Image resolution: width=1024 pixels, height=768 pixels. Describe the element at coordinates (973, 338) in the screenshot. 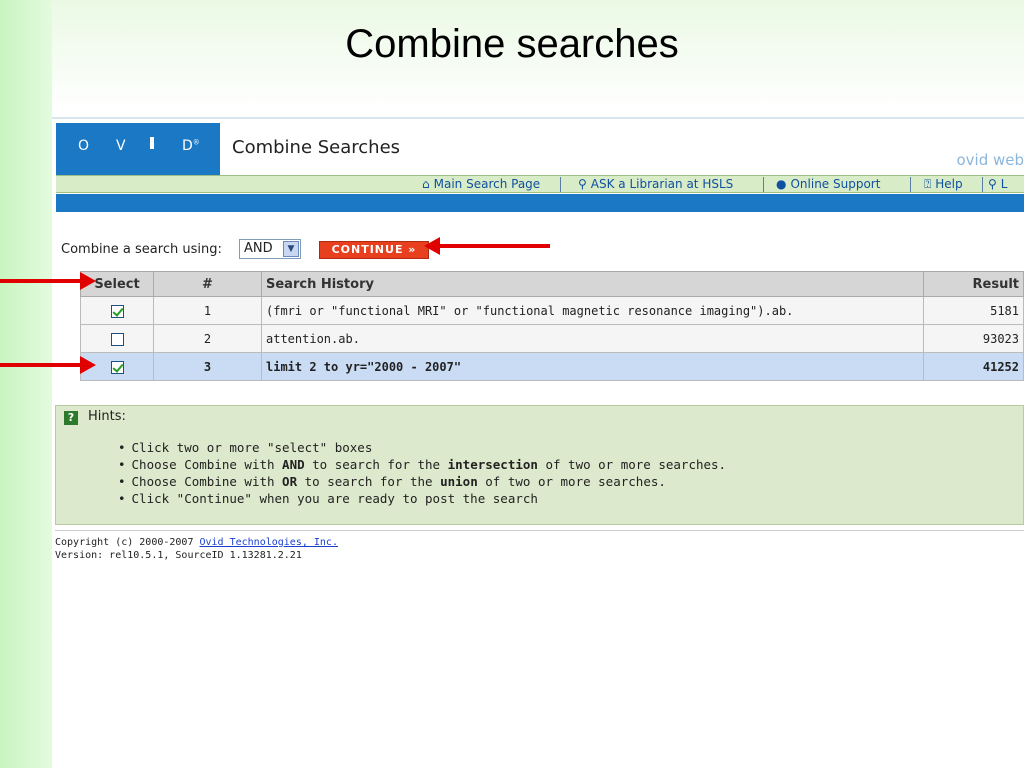

I see `search-results-count: 93023` at that location.